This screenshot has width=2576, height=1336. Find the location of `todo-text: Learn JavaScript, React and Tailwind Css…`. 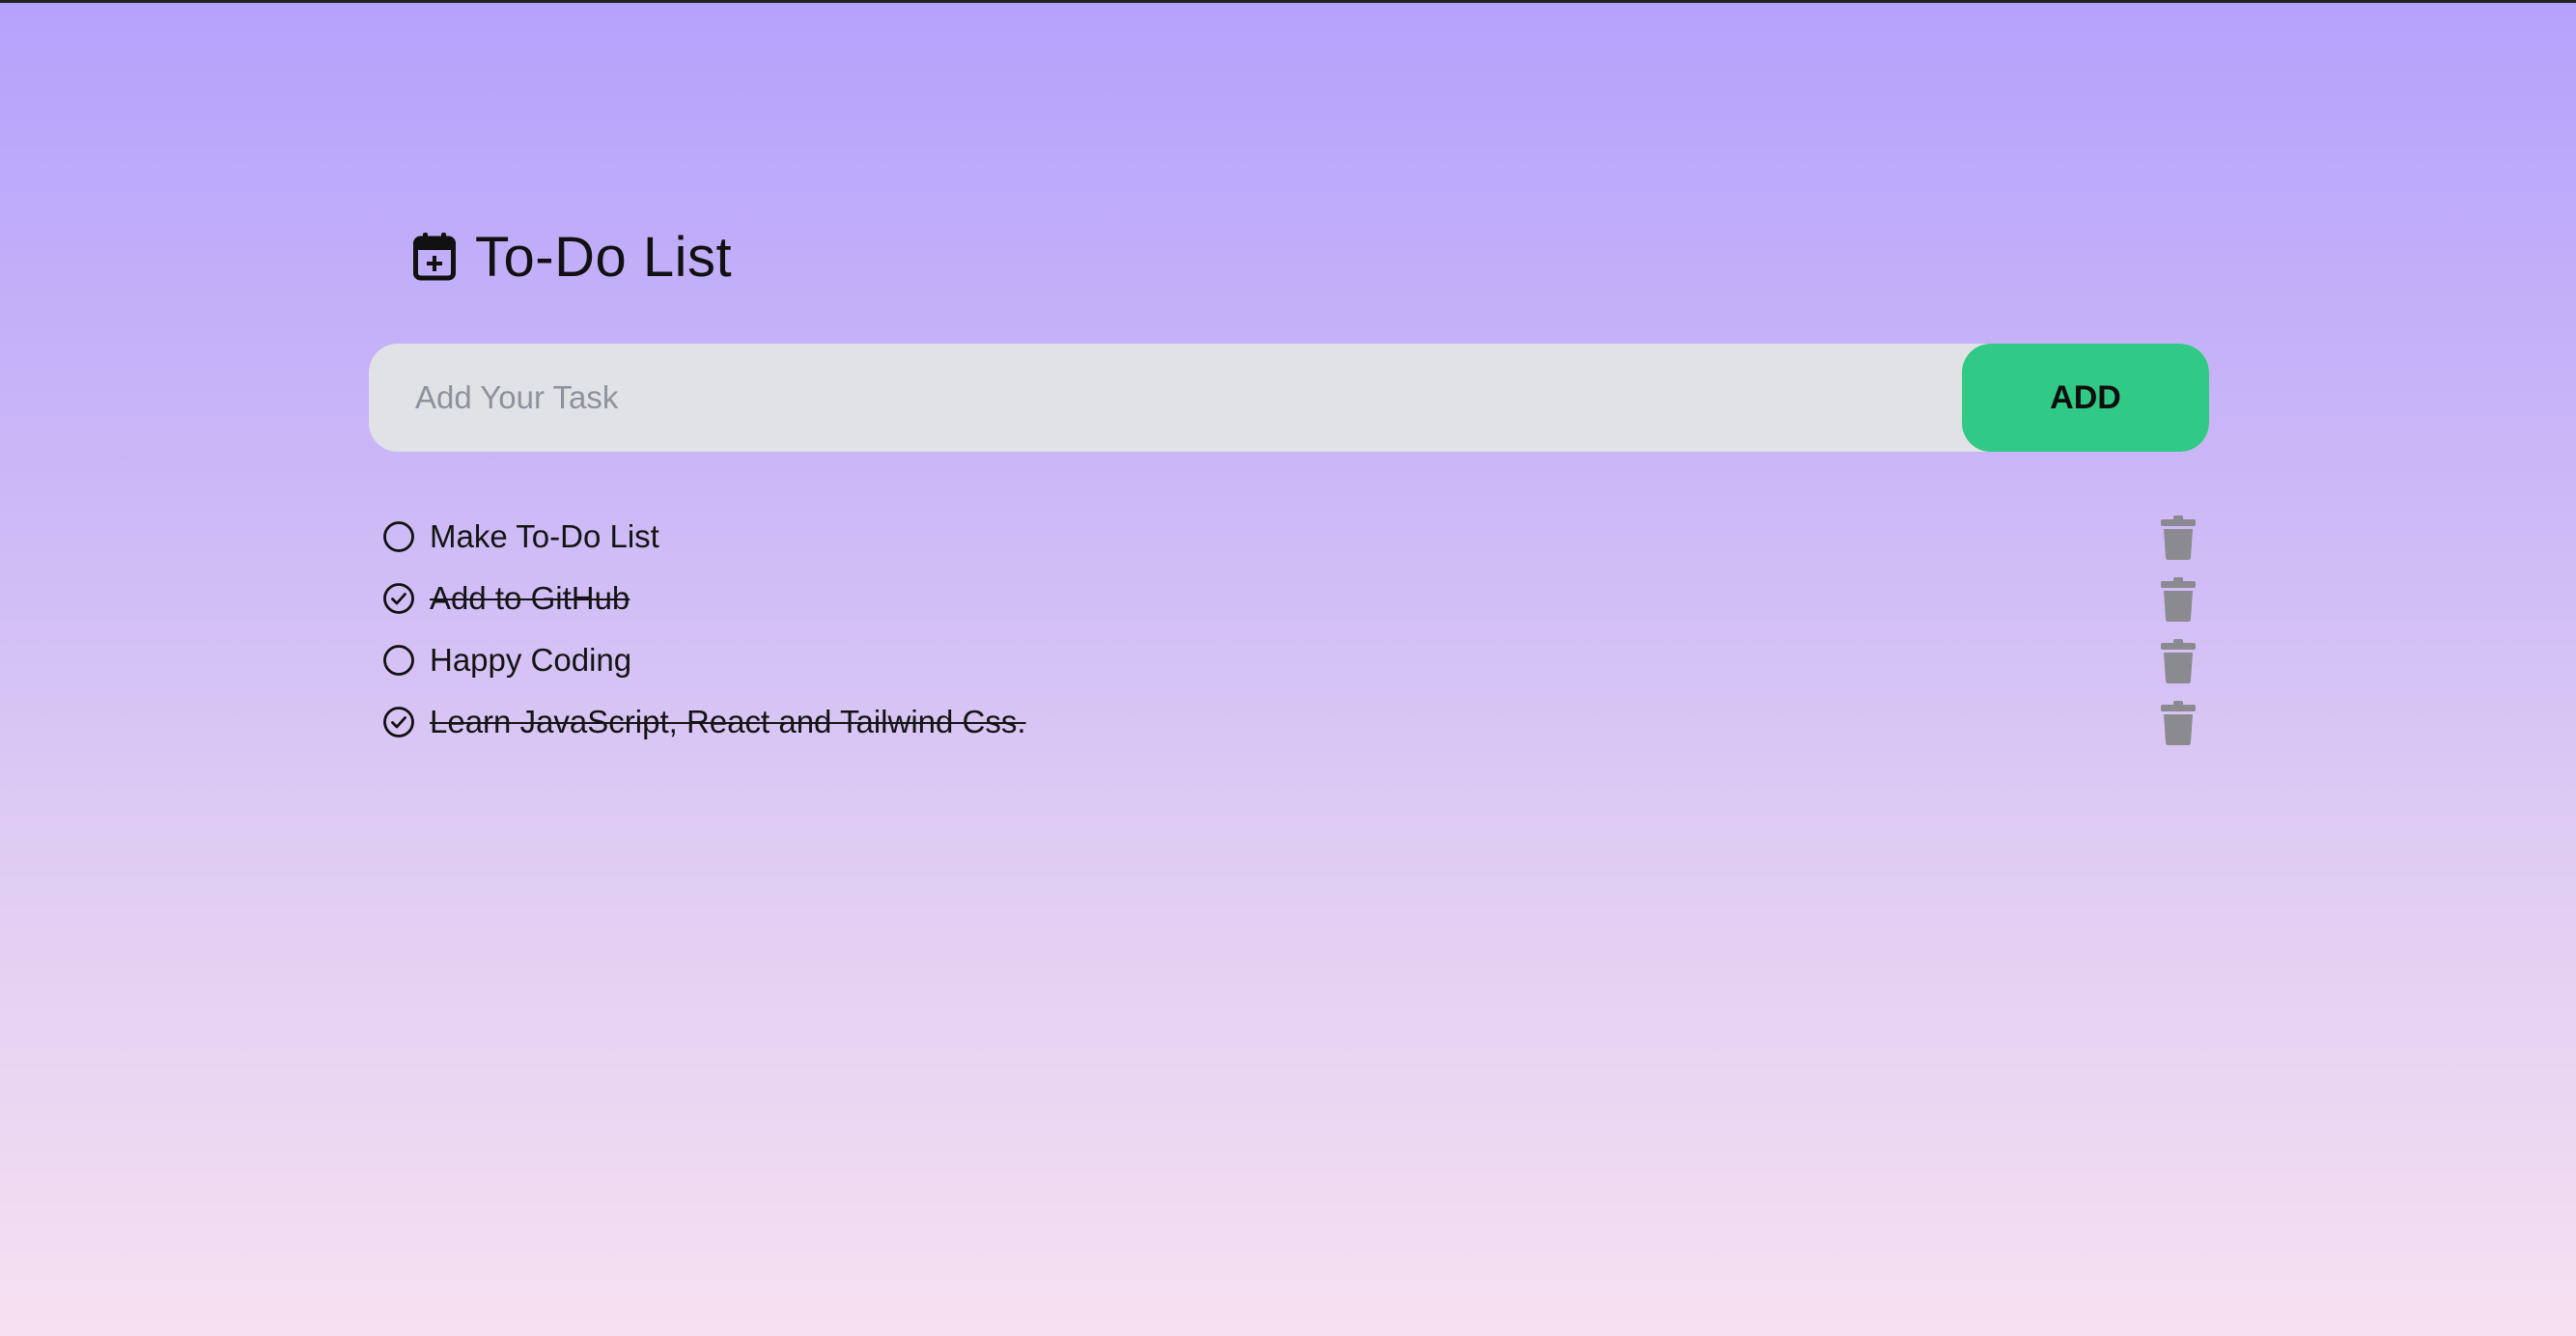

todo-text: Learn JavaScript, React and Tailwind Css… is located at coordinates (728, 721).